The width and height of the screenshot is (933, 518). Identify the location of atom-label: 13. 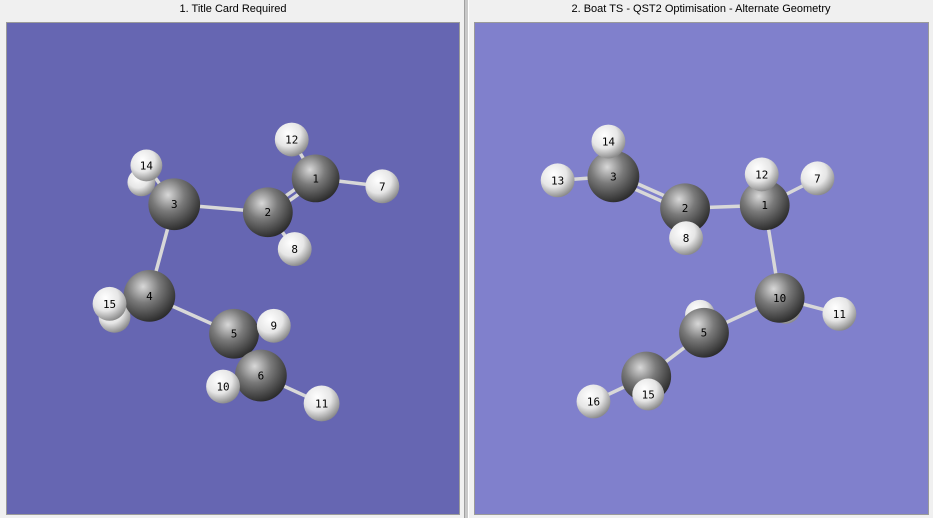
(557, 180).